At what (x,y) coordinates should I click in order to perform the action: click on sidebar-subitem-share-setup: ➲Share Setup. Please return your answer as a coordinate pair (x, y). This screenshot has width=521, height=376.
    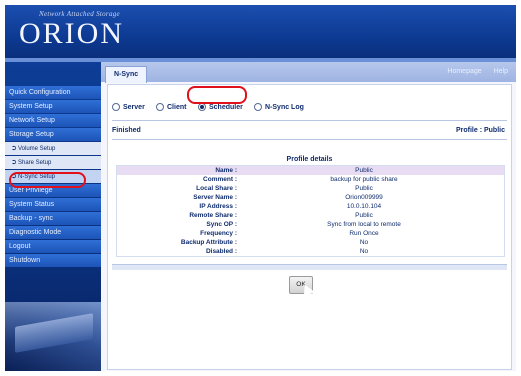
    Looking at the image, I should click on (53, 162).